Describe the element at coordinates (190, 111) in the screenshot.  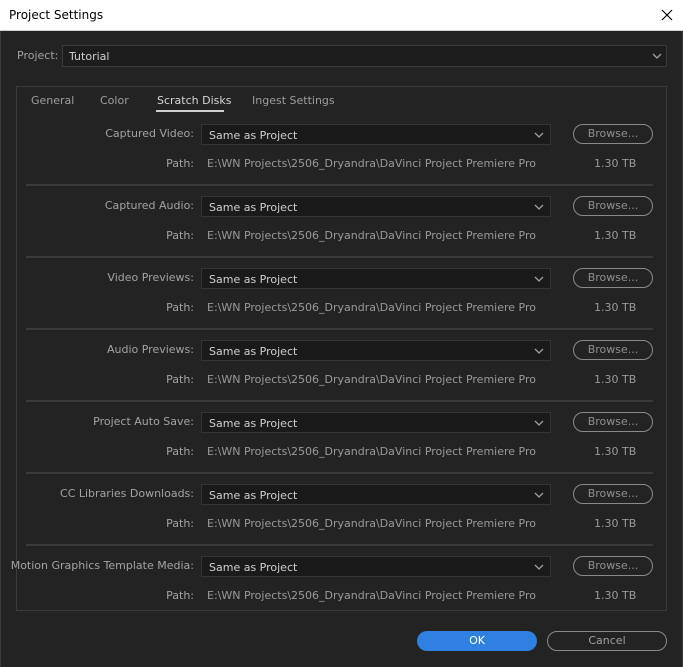
I see `active-tab-indicator` at that location.